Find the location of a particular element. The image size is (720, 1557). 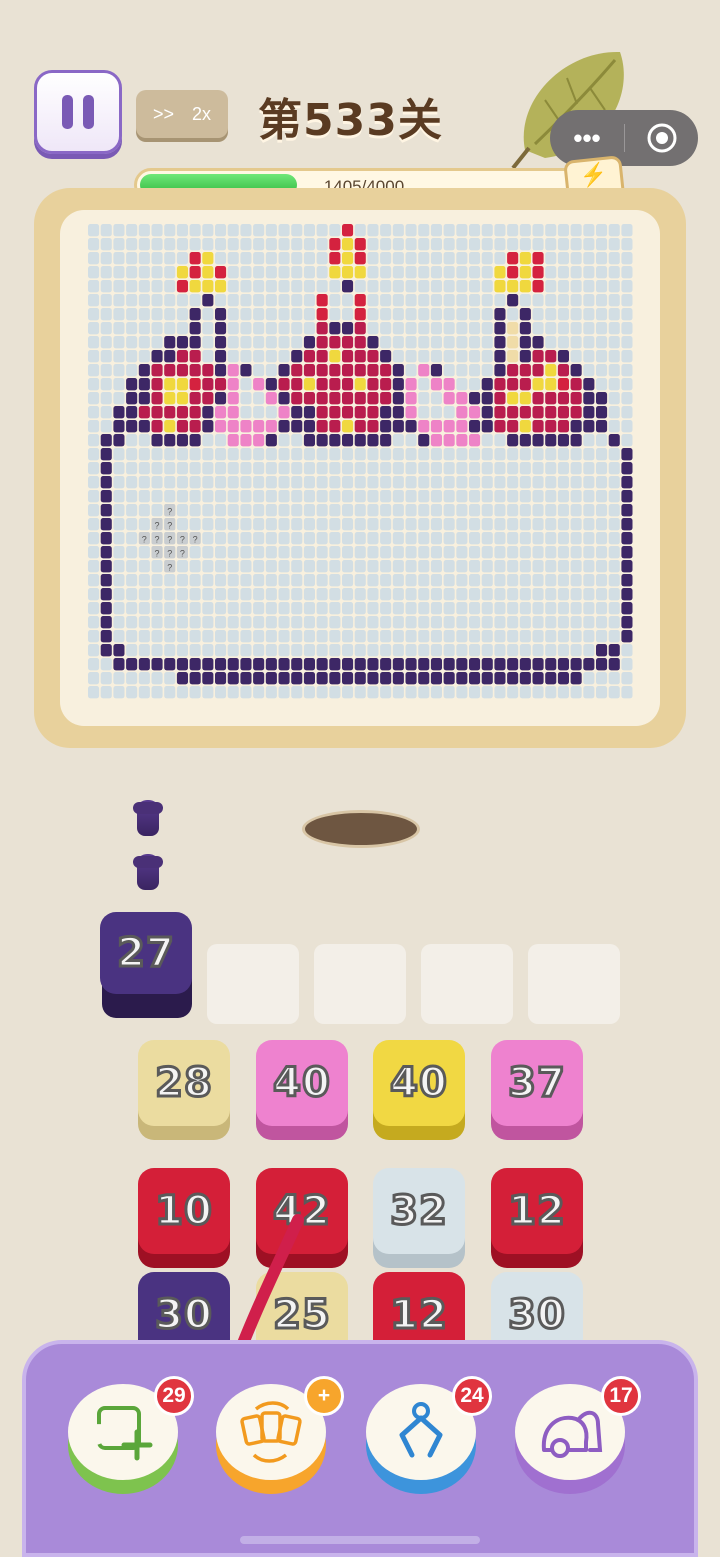

home-indicator is located at coordinates (360, 1540).